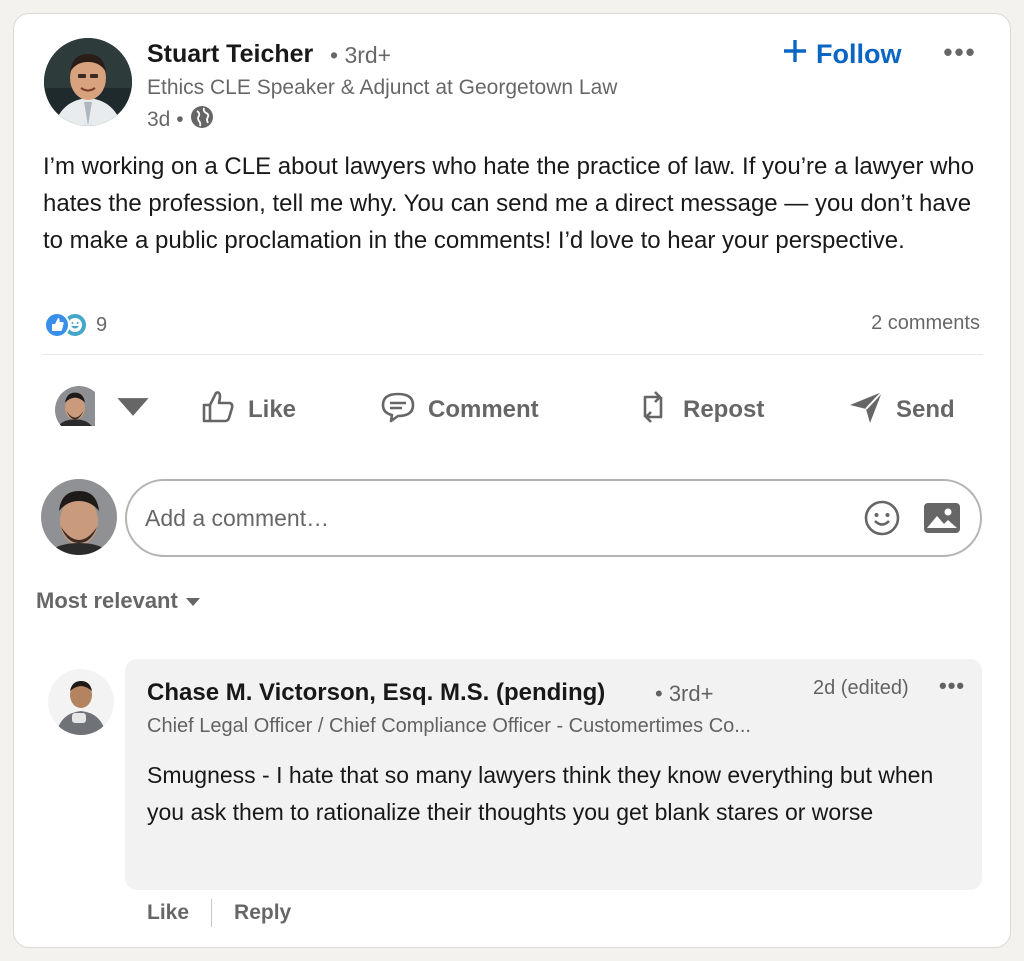 The image size is (1024, 961). Describe the element at coordinates (202, 120) in the screenshot. I see `globe-icon` at that location.